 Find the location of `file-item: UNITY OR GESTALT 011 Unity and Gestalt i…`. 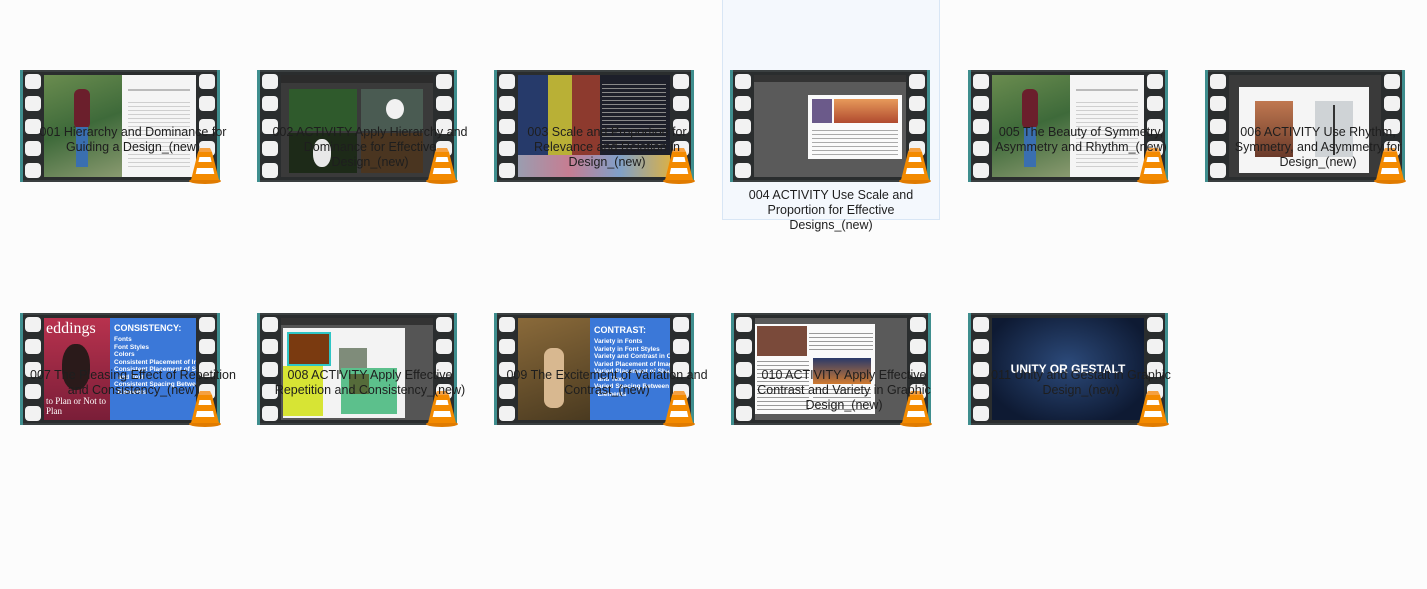

file-item: UNITY OR GESTALT 011 Unity and Gestalt i… is located at coordinates (1078, 354).